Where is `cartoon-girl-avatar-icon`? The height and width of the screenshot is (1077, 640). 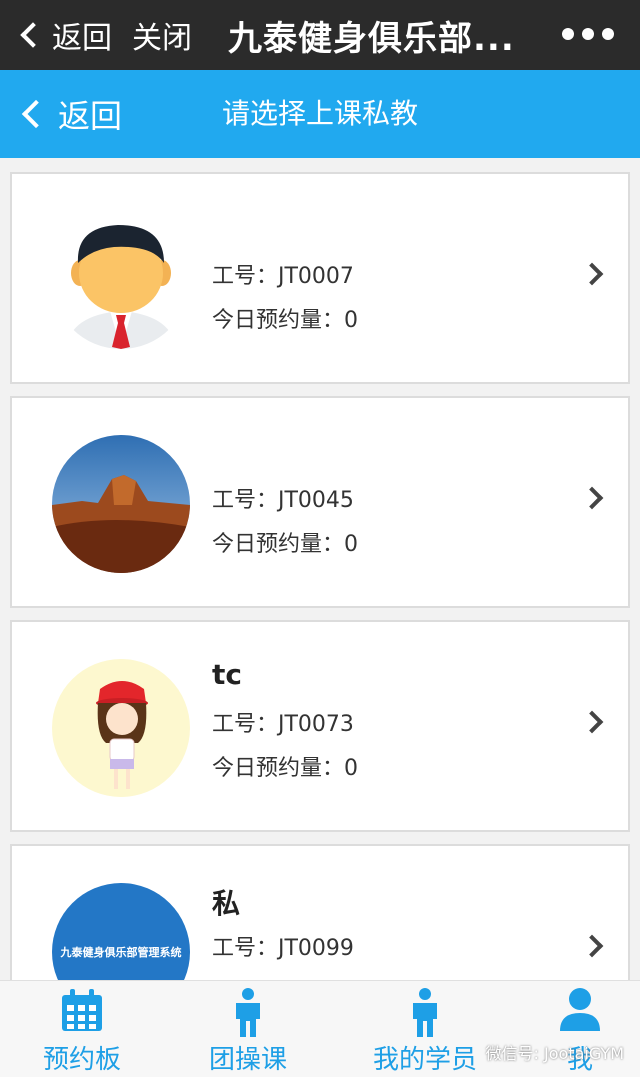 cartoon-girl-avatar-icon is located at coordinates (121, 728).